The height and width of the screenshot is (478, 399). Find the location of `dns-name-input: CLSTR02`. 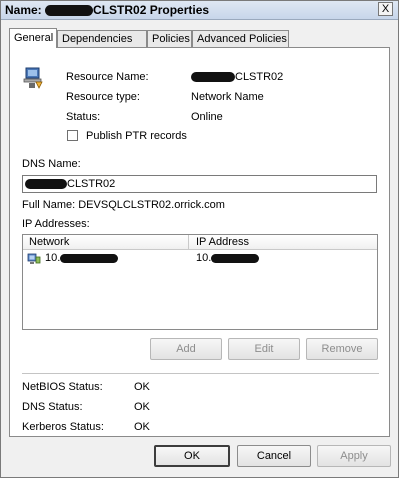

dns-name-input: CLSTR02 is located at coordinates (199, 184).